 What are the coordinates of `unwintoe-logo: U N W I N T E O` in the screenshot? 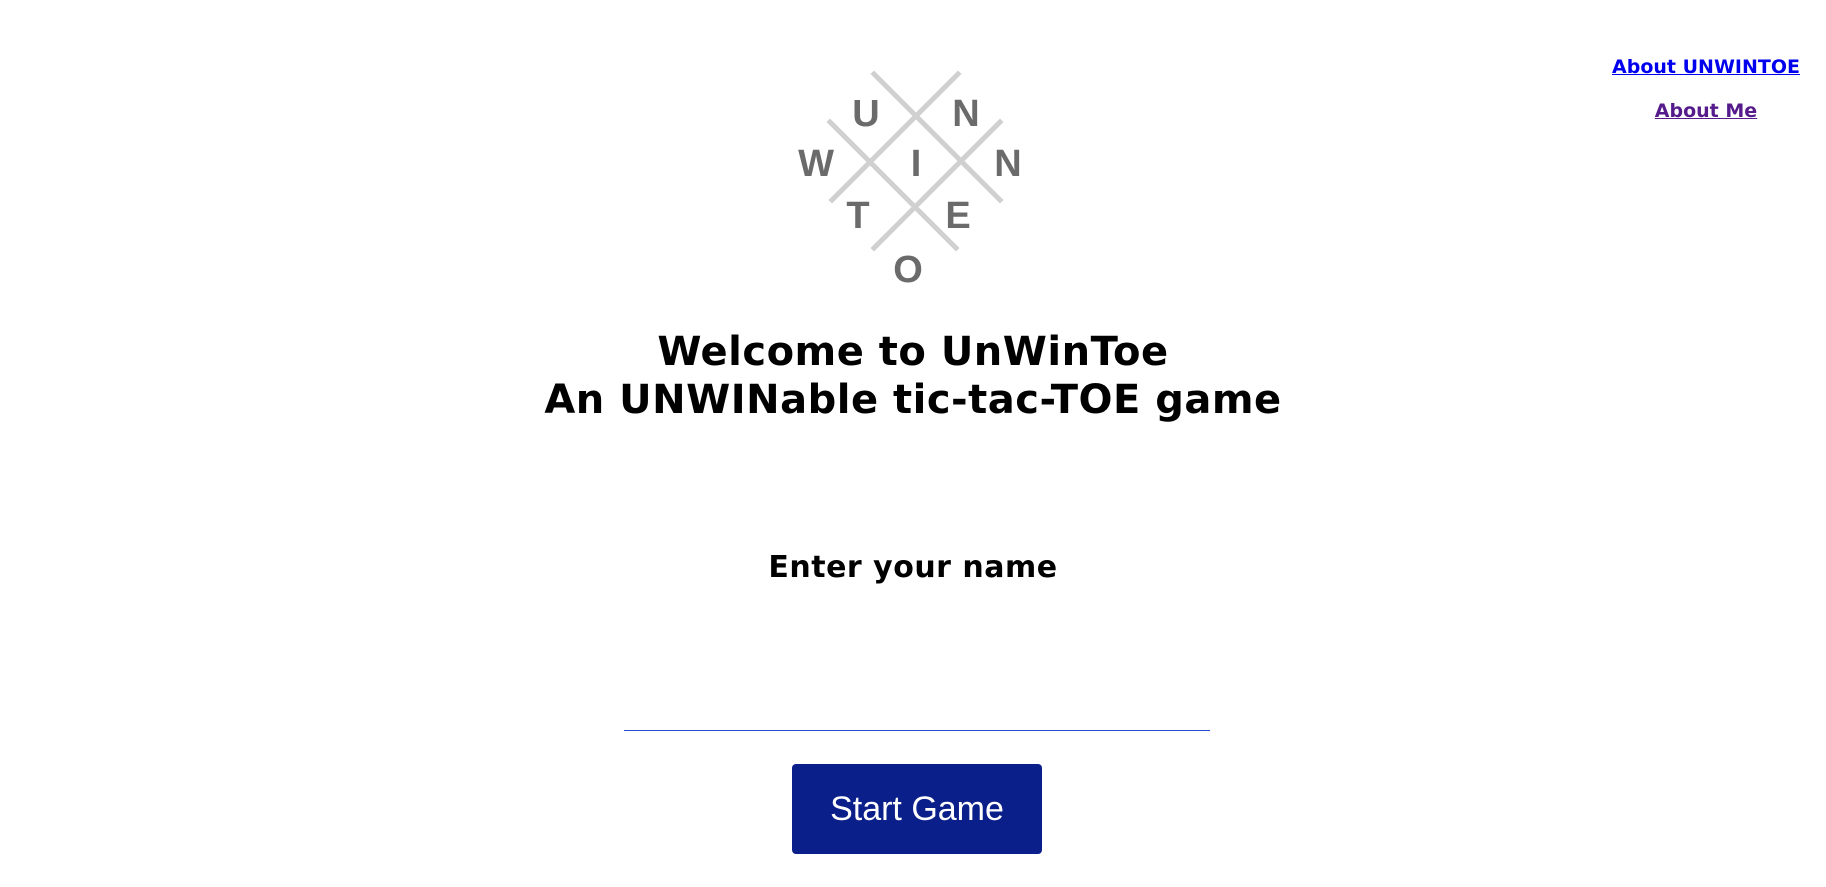 It's located at (910, 181).